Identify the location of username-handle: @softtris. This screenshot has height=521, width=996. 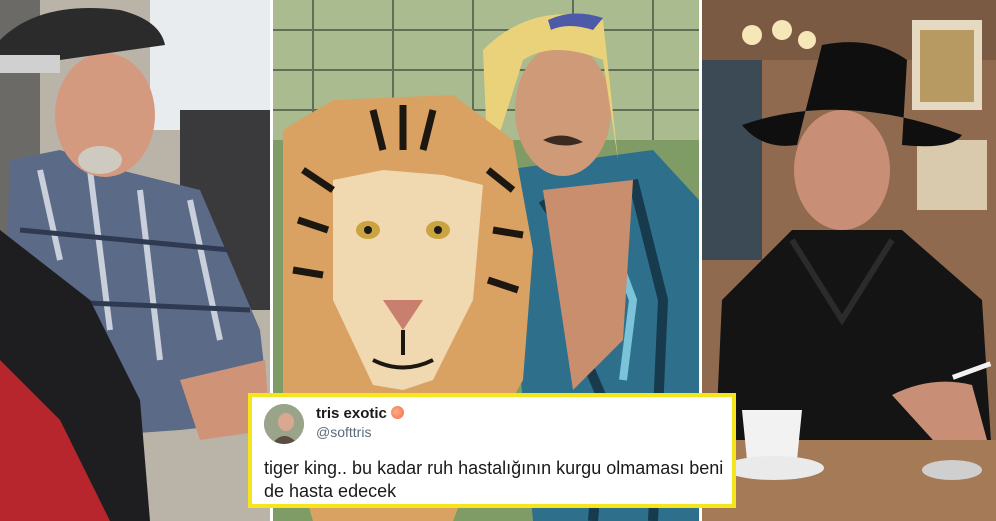
(343, 432).